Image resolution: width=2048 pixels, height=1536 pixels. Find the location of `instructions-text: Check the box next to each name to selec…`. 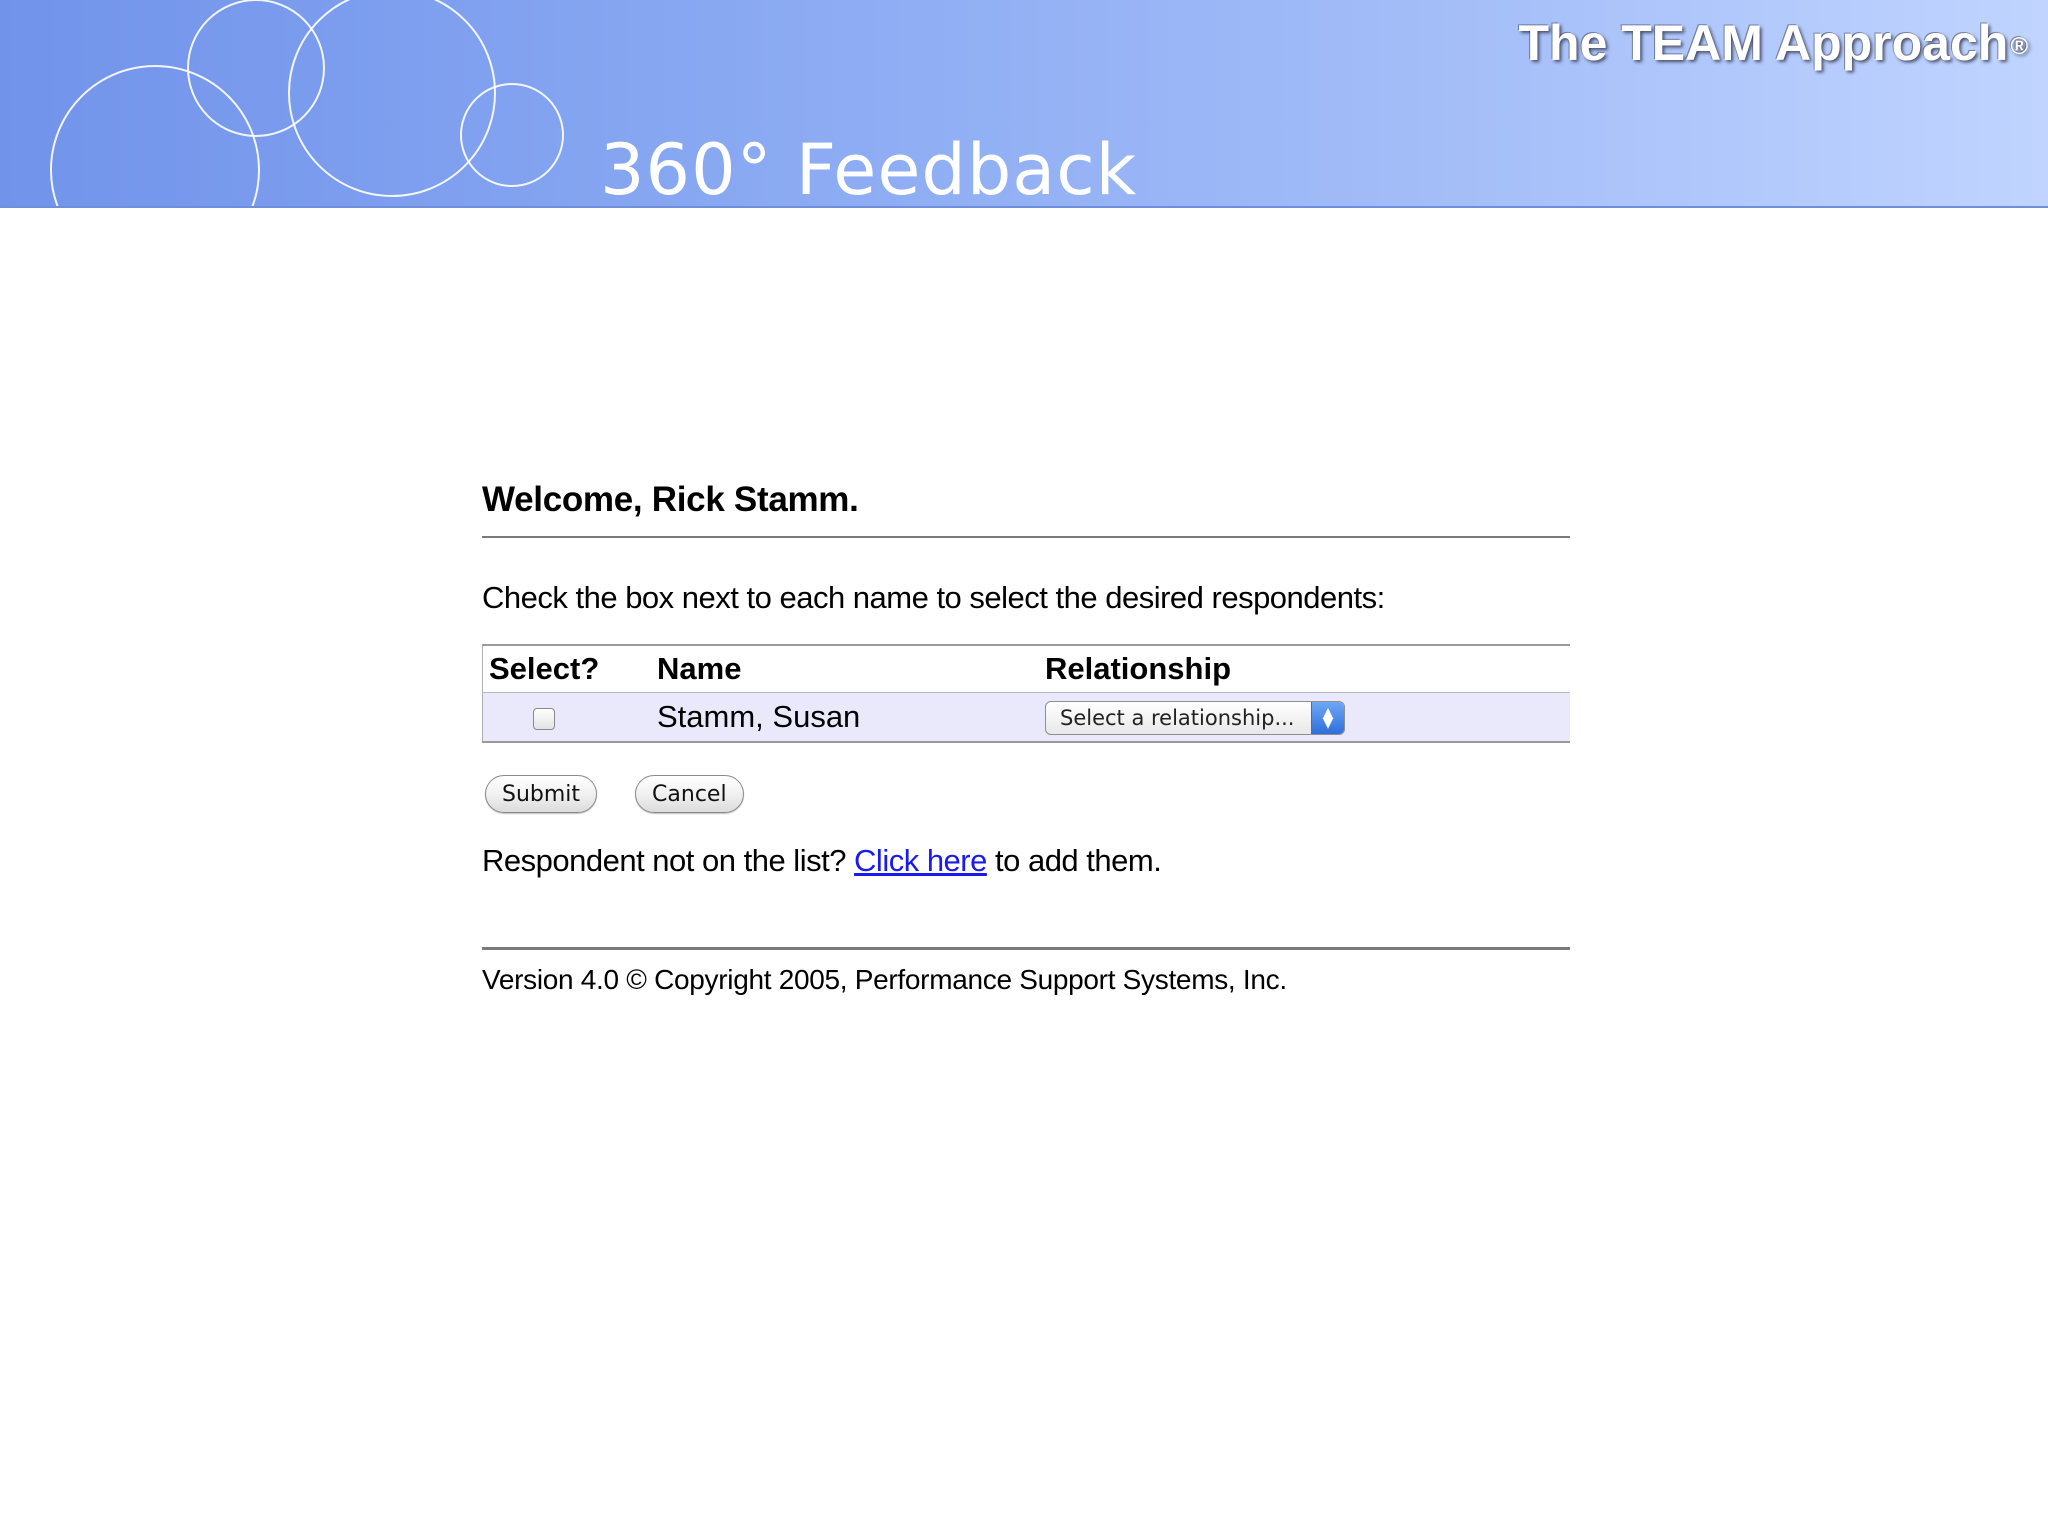

instructions-text: Check the box next to each name to selec… is located at coordinates (933, 597).